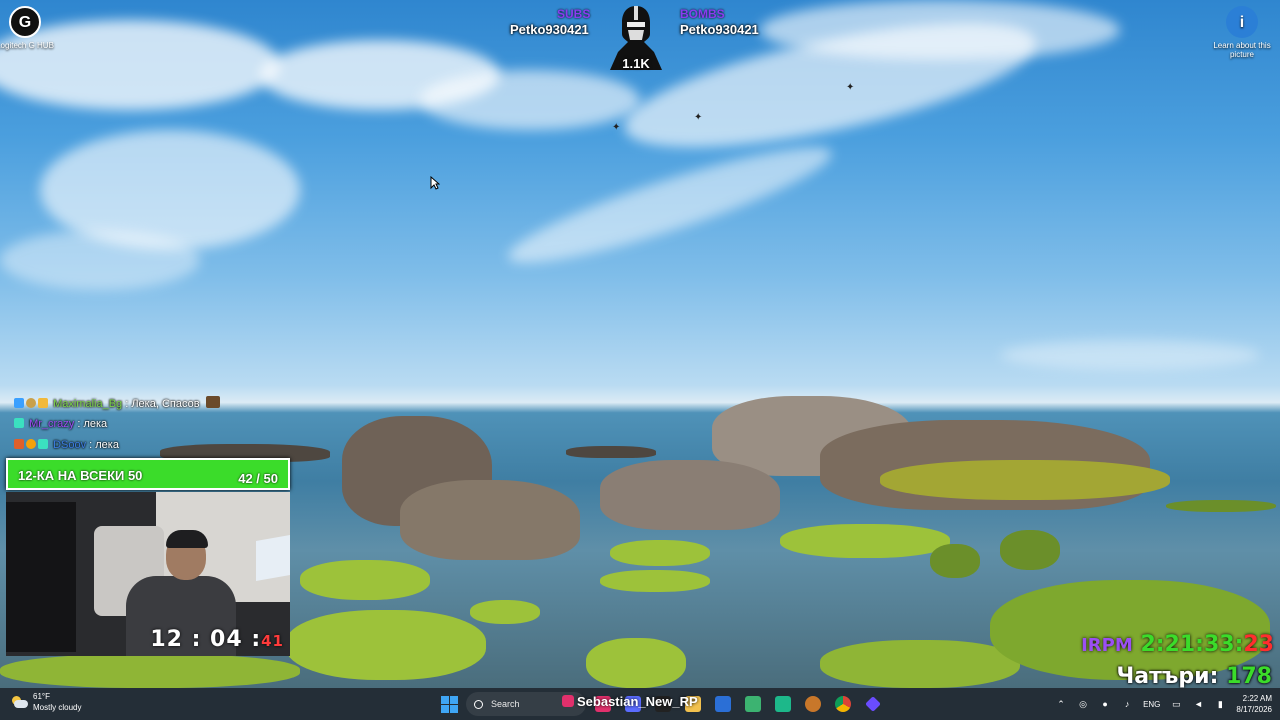 This screenshot has width=1280, height=720. What do you see at coordinates (19, 702) in the screenshot?
I see `partly-cloudy-icon` at bounding box center [19, 702].